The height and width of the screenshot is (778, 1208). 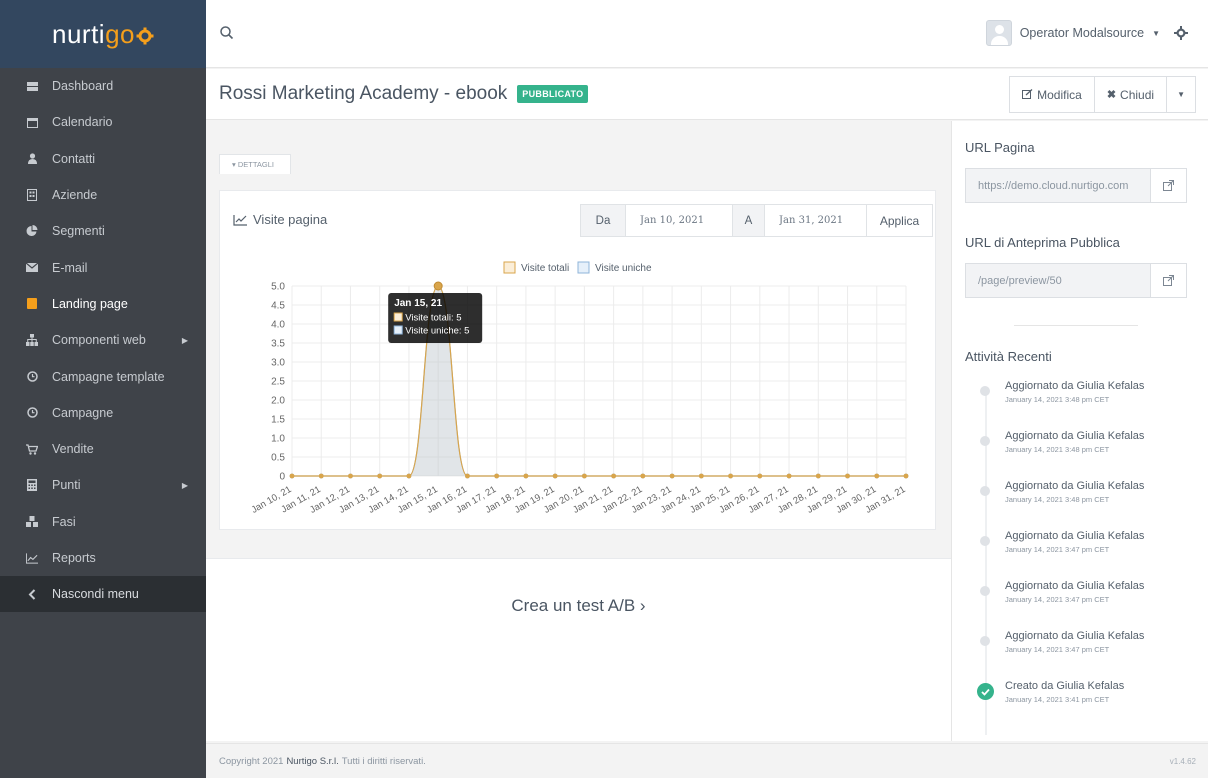 I want to click on calendar-icon, so click(x=32, y=122).